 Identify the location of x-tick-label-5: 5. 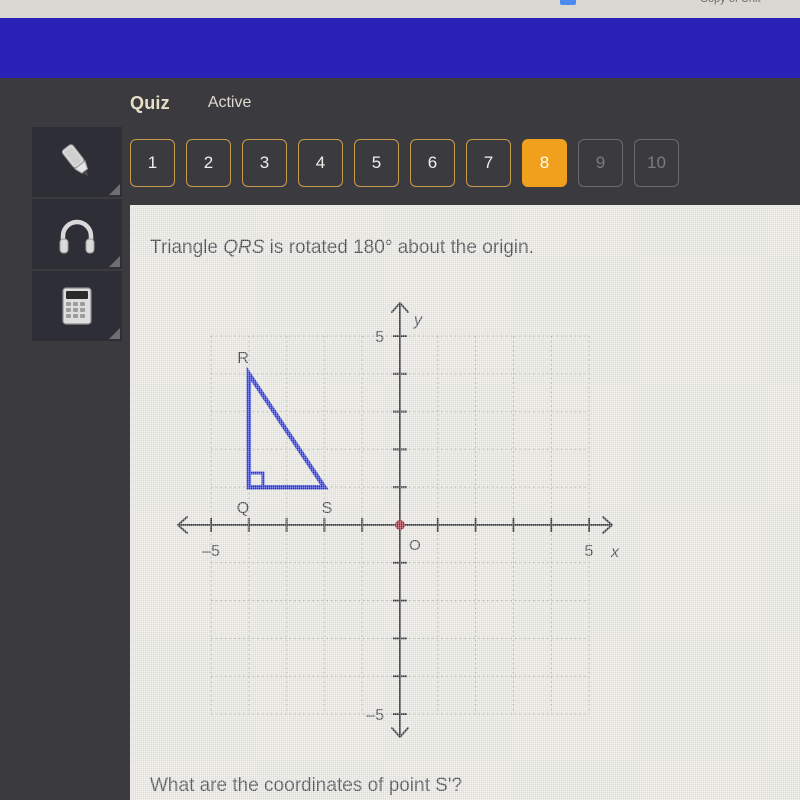
(589, 551).